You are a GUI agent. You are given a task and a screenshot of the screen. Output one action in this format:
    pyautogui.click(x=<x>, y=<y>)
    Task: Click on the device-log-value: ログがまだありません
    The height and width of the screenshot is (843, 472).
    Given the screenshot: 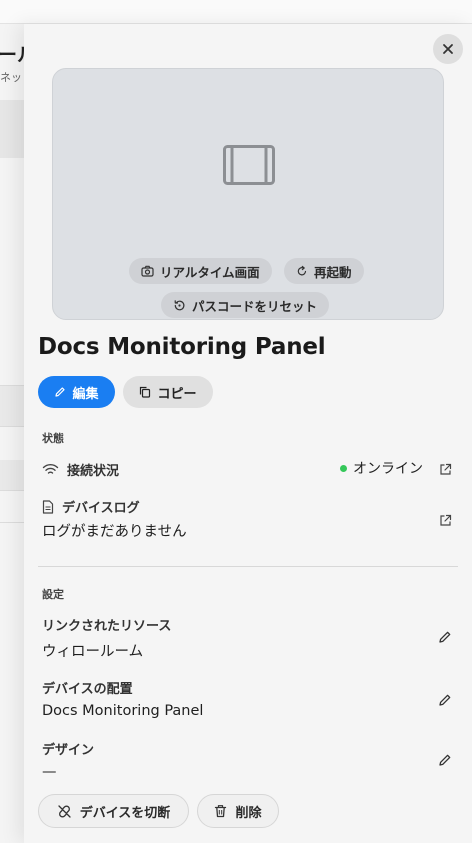 What is the action you would take?
    pyautogui.click(x=114, y=532)
    